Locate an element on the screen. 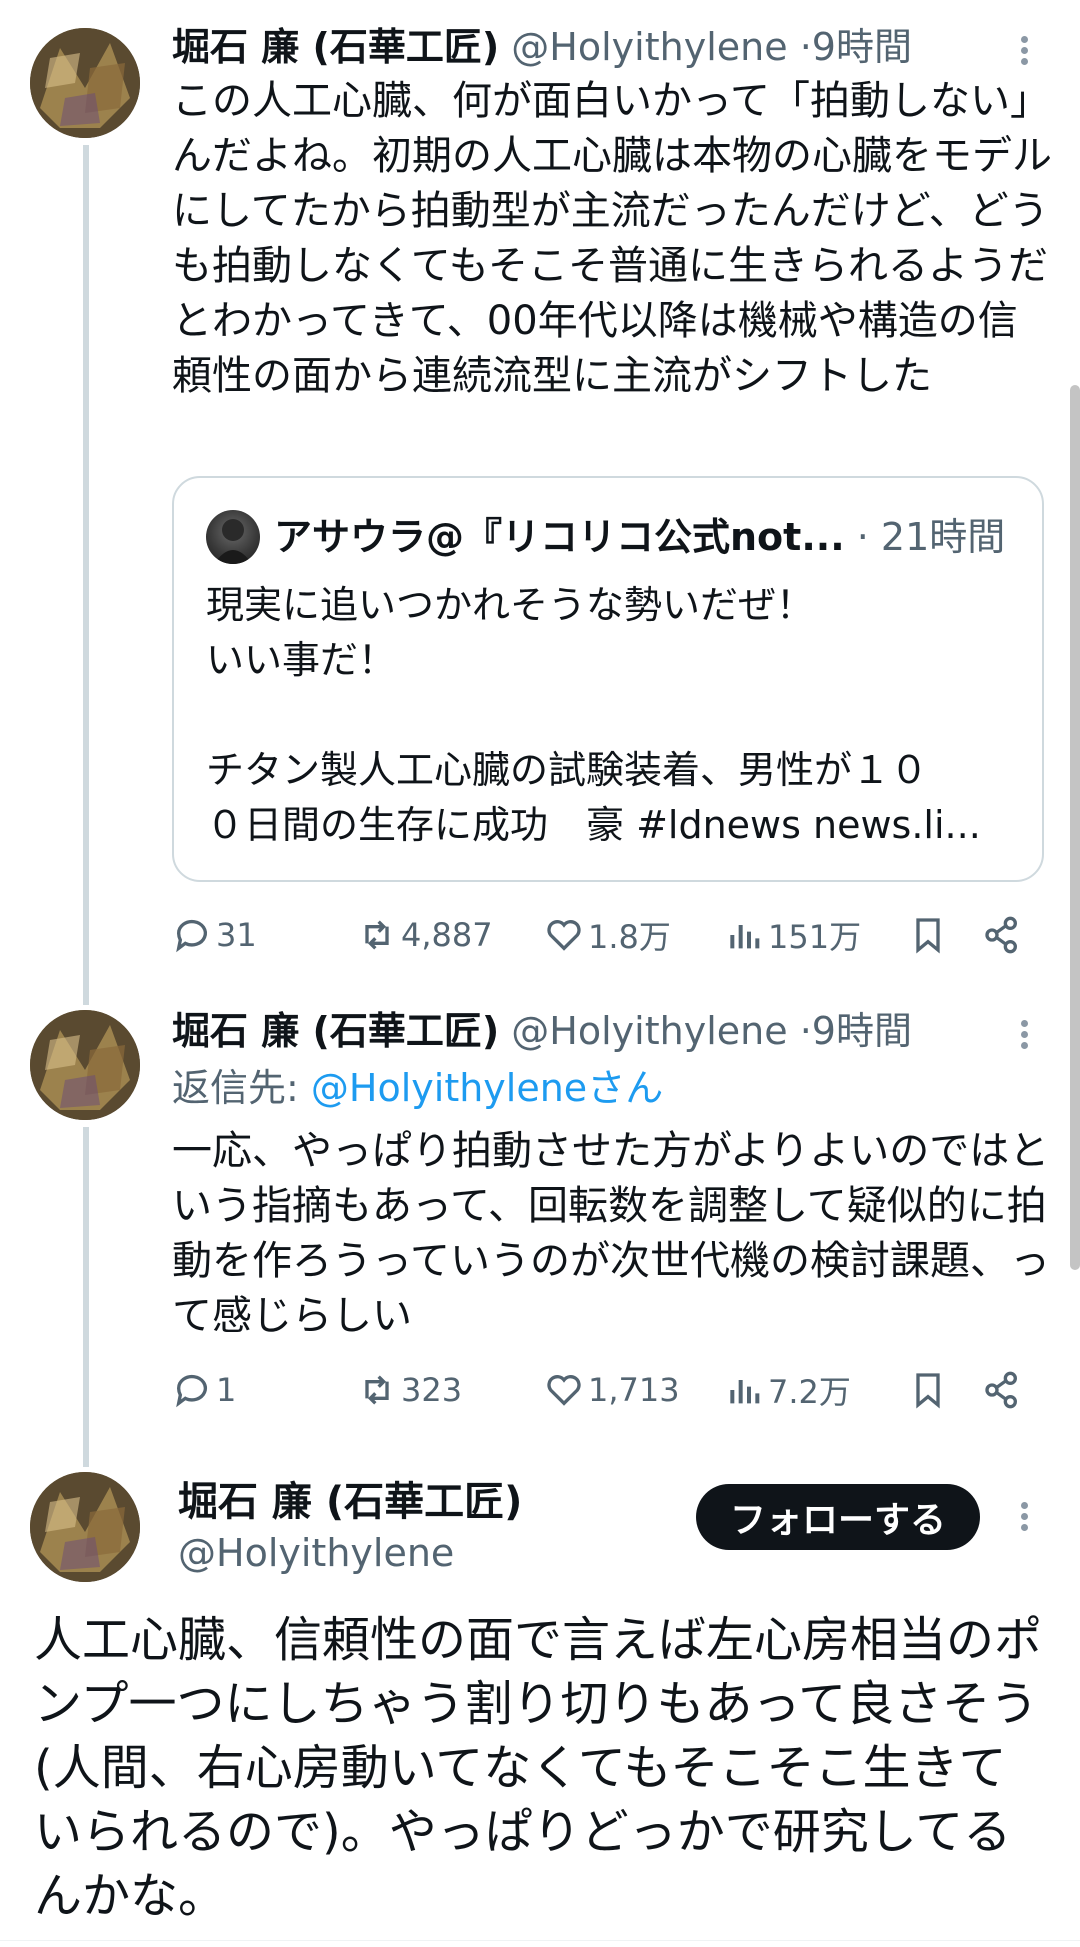 This screenshot has height=1947, width=1080. retweet-button: 4,887 is located at coordinates (425, 935).